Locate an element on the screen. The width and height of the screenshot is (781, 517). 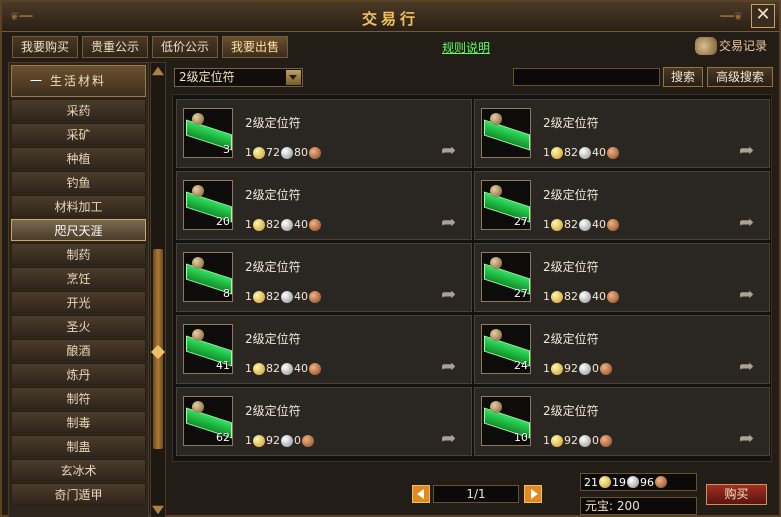
sidebar-item-qimen: 奇门遁甲 is located at coordinates (78, 494).